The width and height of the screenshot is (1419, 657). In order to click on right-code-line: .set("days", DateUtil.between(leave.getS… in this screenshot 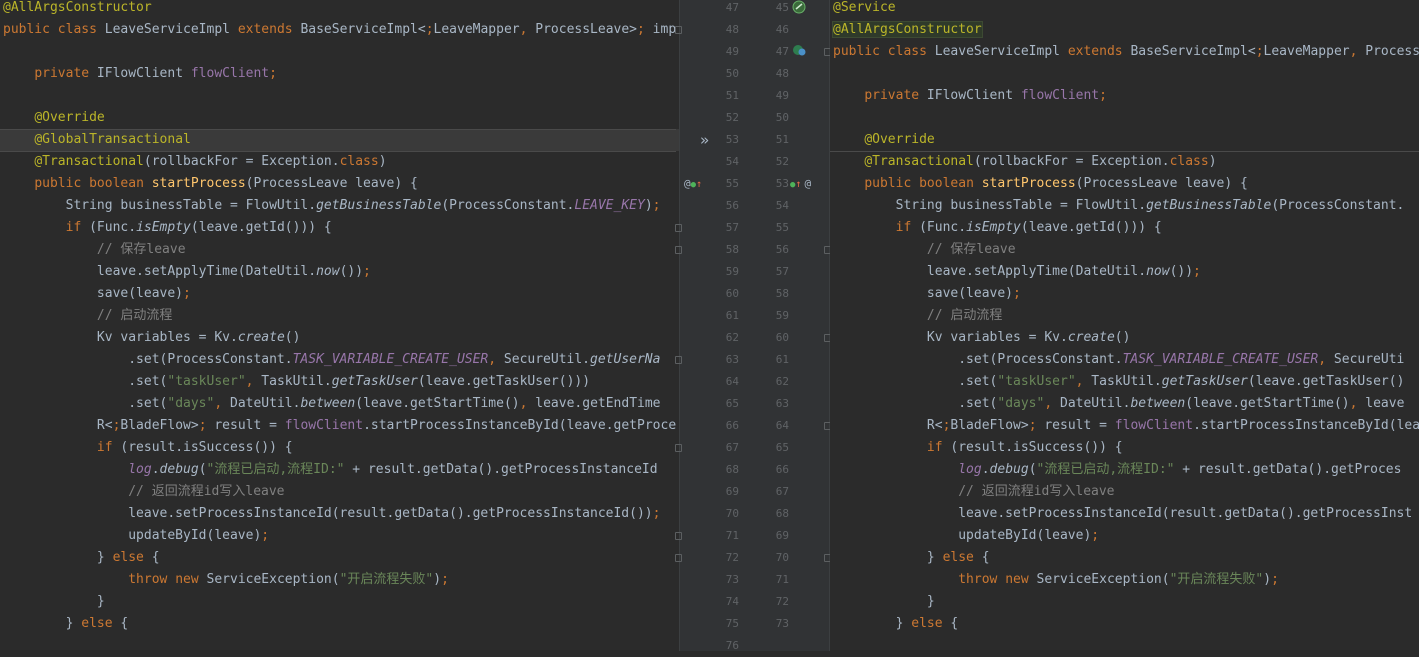, I will do `click(1124, 404)`.